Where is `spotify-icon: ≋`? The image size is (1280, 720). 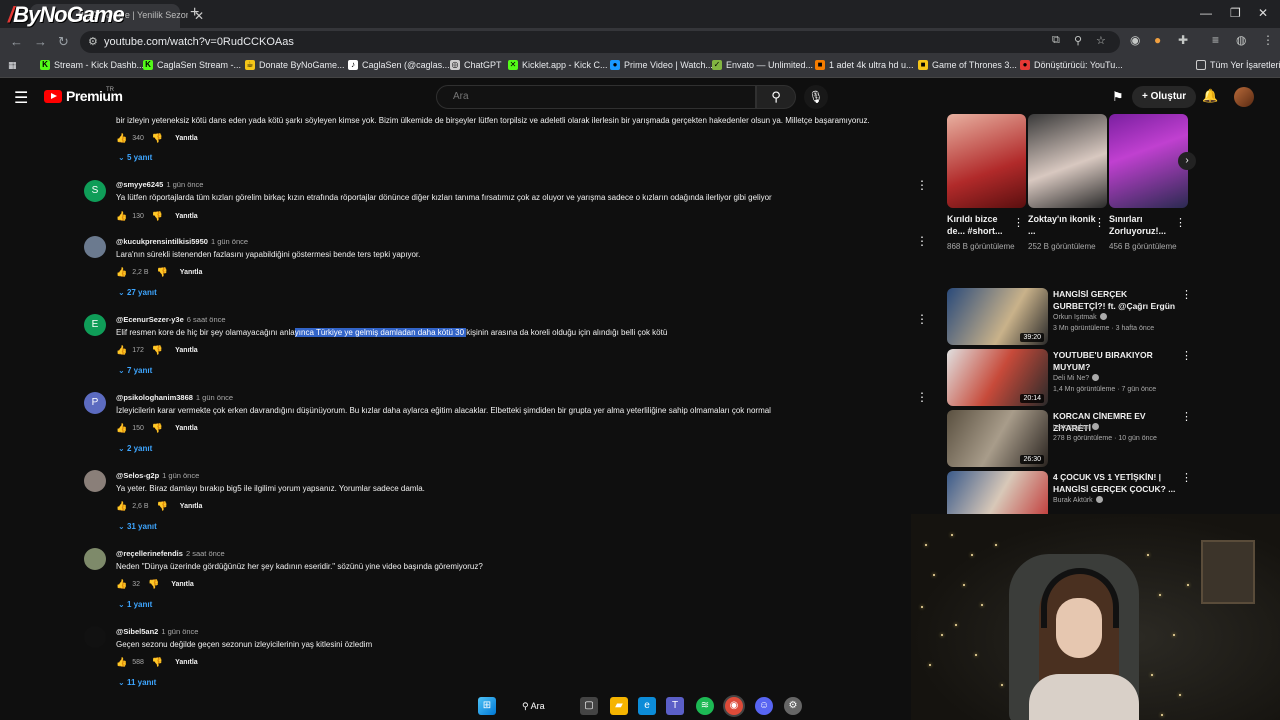
spotify-icon: ≋ is located at coordinates (705, 706).